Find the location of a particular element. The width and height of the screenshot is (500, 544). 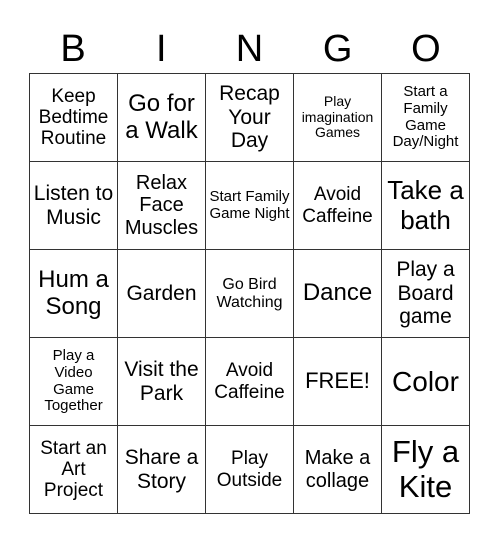

bingo-cell-r1-c0: Listen to Music is located at coordinates (74, 206).